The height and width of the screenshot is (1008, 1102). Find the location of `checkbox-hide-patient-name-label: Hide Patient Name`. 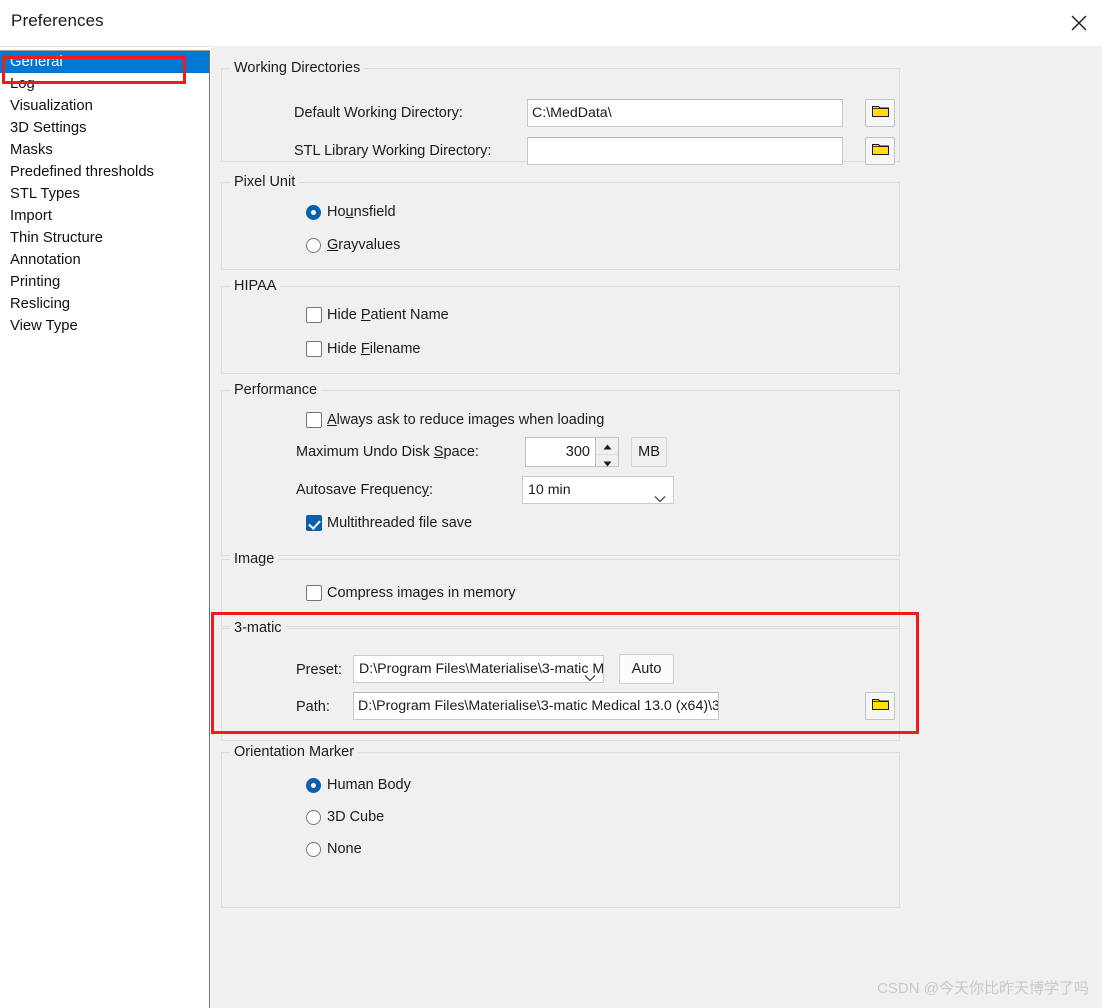

checkbox-hide-patient-name-label: Hide Patient Name is located at coordinates (388, 315).